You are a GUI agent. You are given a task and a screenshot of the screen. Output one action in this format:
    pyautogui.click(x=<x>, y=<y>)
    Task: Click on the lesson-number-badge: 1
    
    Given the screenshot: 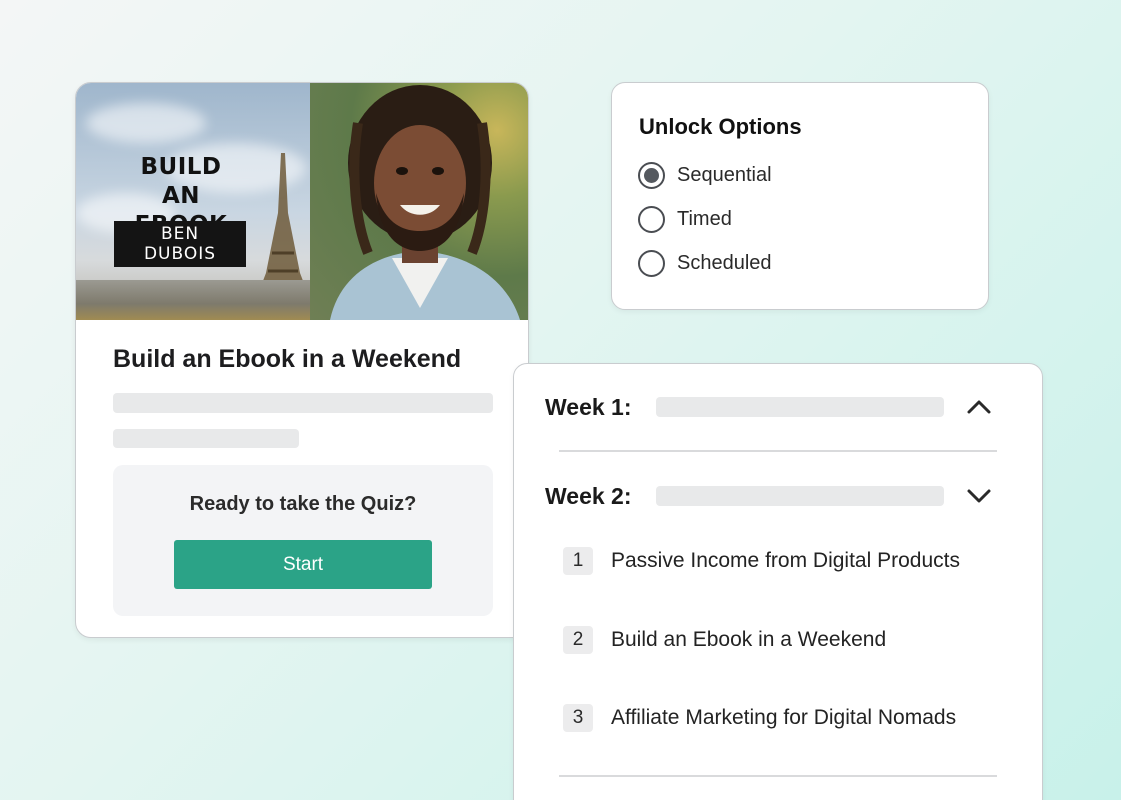 What is the action you would take?
    pyautogui.click(x=578, y=561)
    